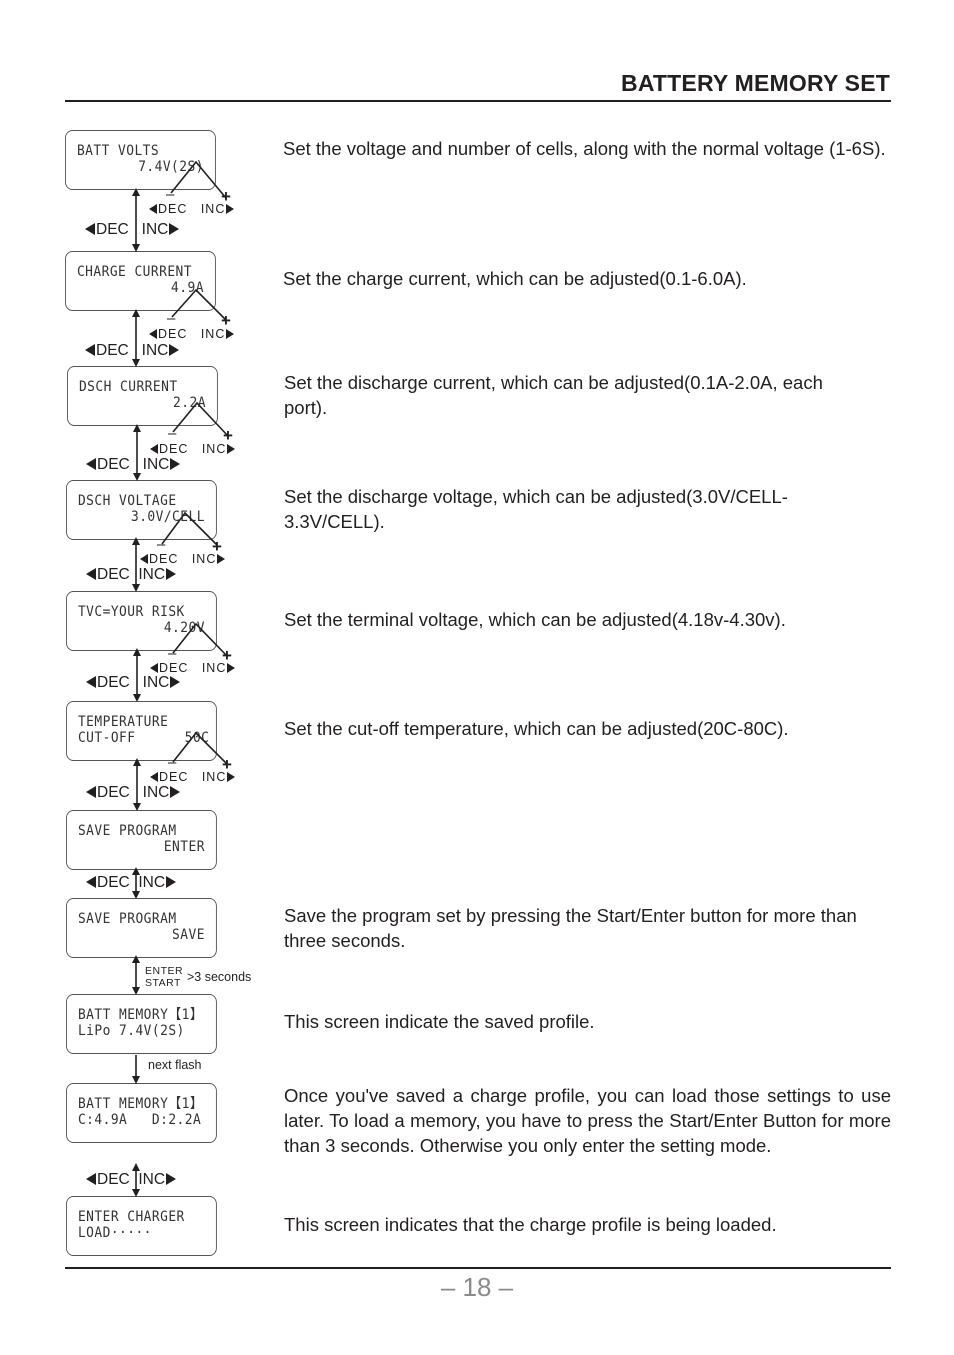 The height and width of the screenshot is (1355, 954). I want to click on footer-rule, so click(478, 1268).